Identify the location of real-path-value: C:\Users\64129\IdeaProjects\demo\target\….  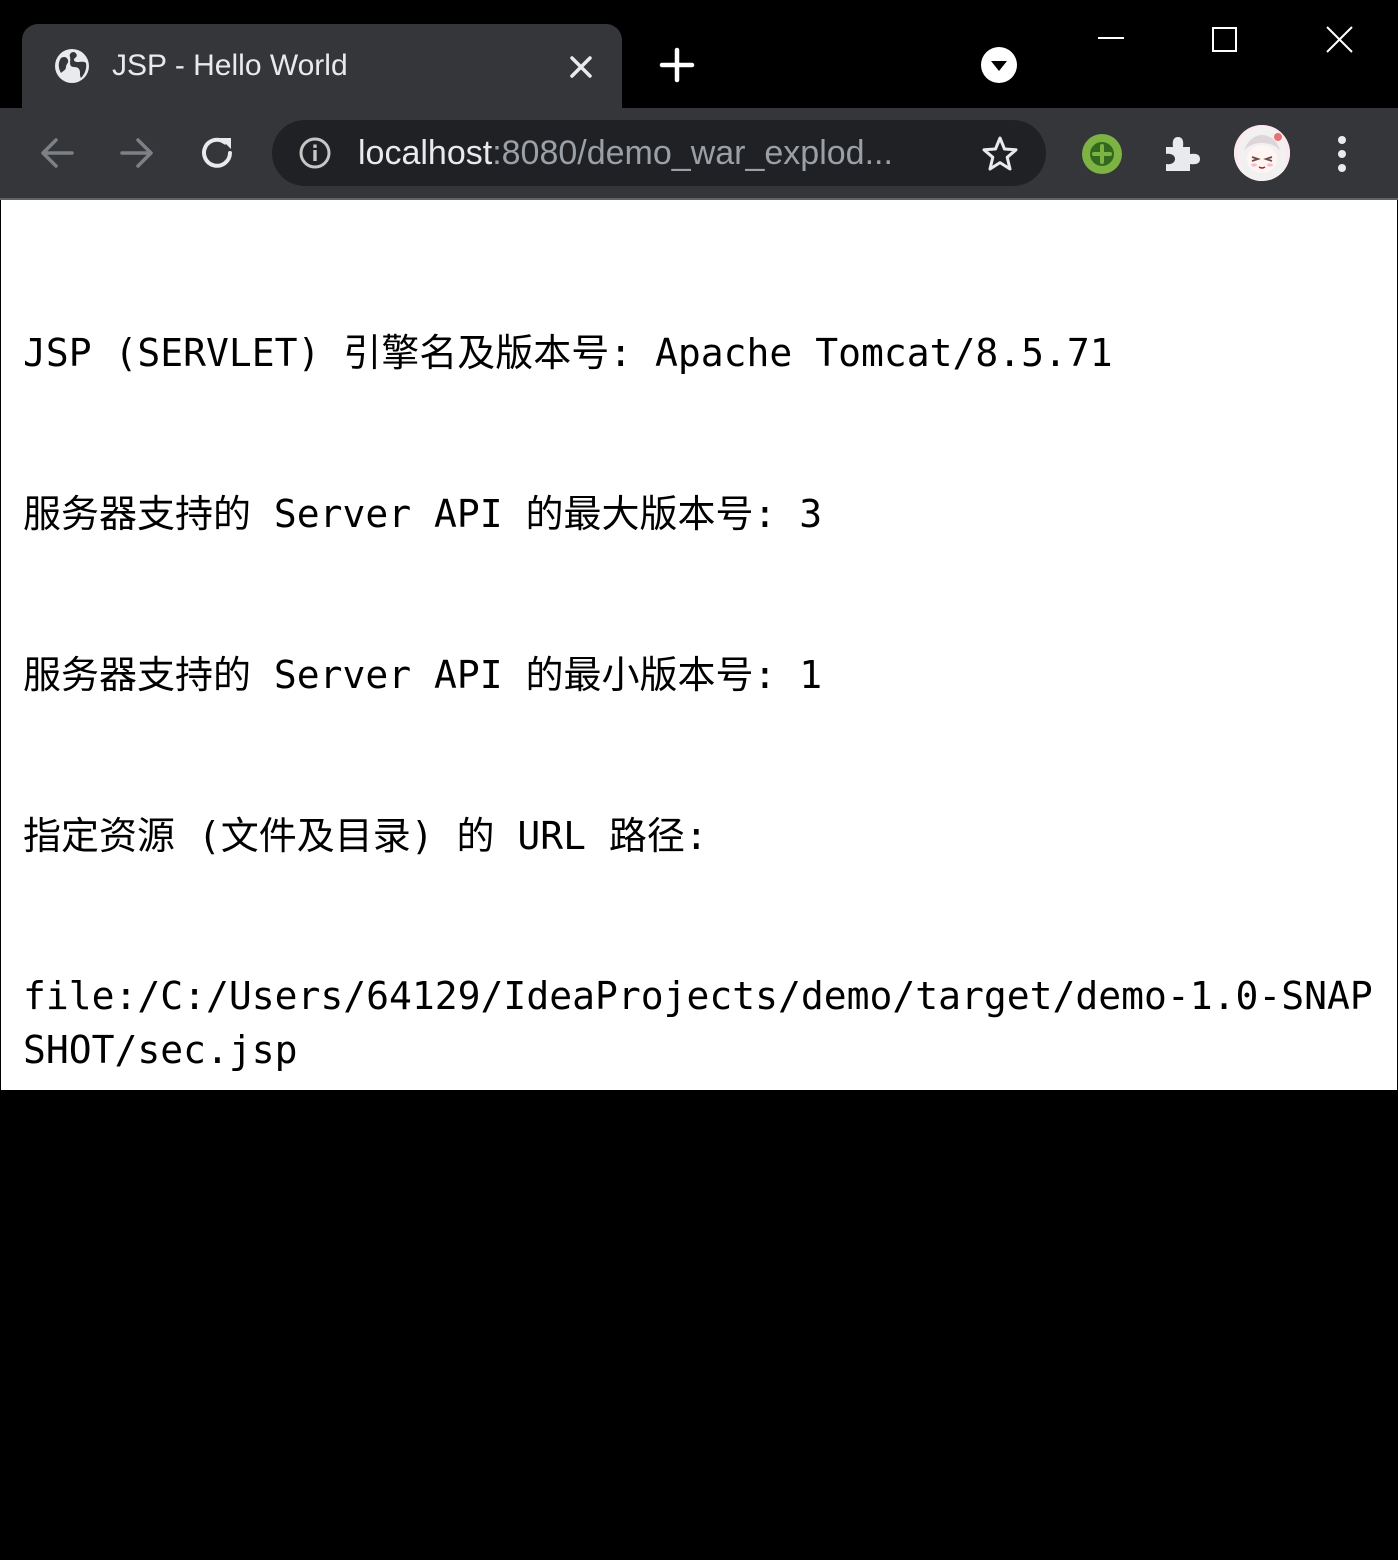
(698, 1398).